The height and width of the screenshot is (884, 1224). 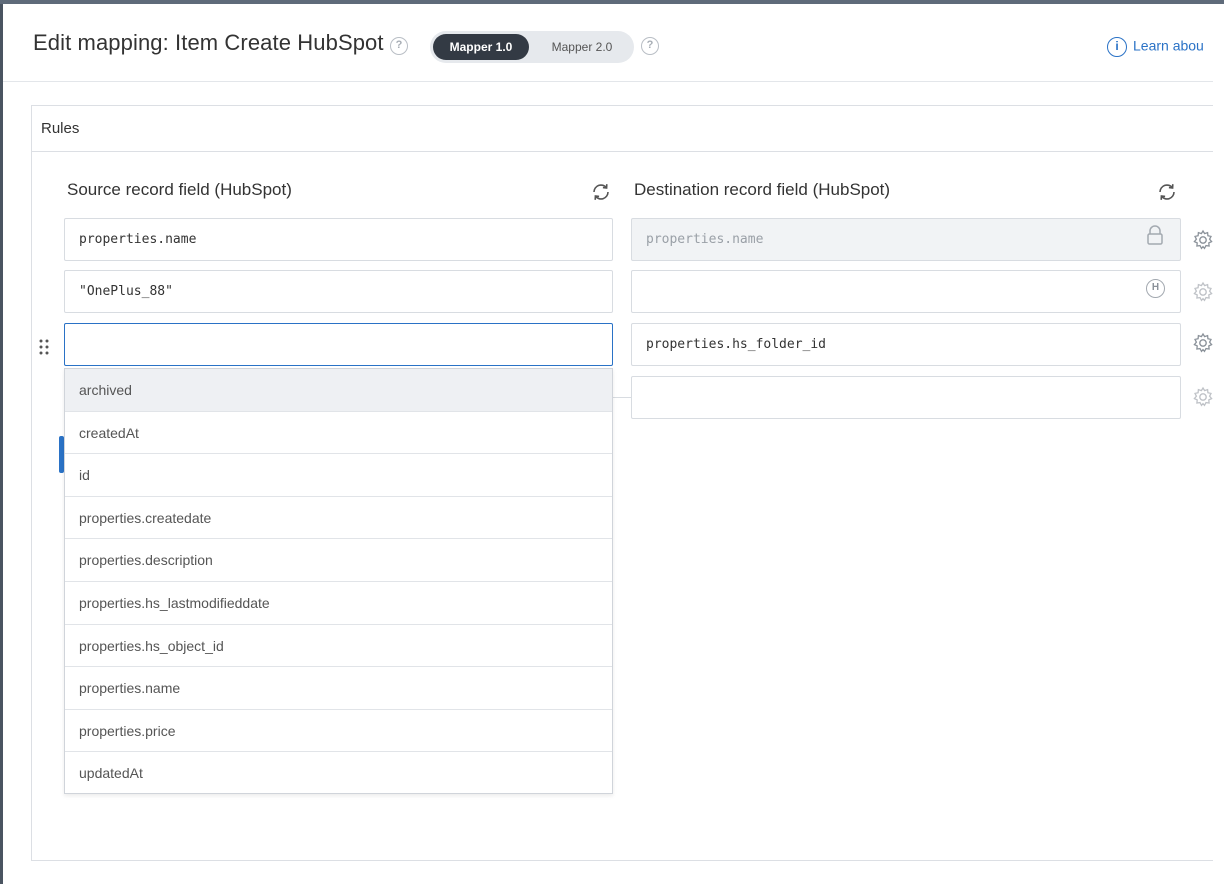 What do you see at coordinates (338, 688) in the screenshot?
I see `dropdown-option: properties.name` at bounding box center [338, 688].